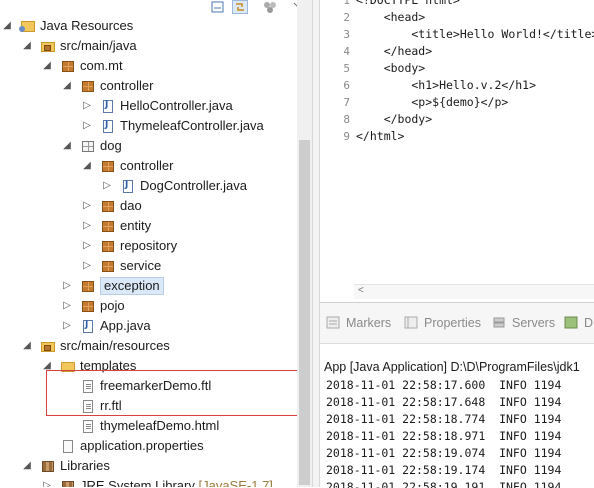  What do you see at coordinates (444, 385) in the screenshot?
I see `console-log-line: 2018-11-01 22:58:17.600 INFO 1194` at bounding box center [444, 385].